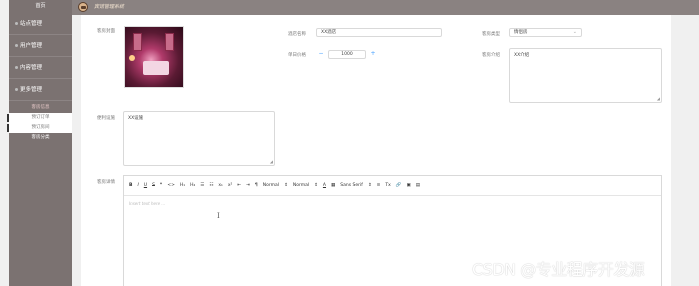 The image size is (699, 286). I want to click on sidebar-item-label: 用户管理, so click(31, 46).